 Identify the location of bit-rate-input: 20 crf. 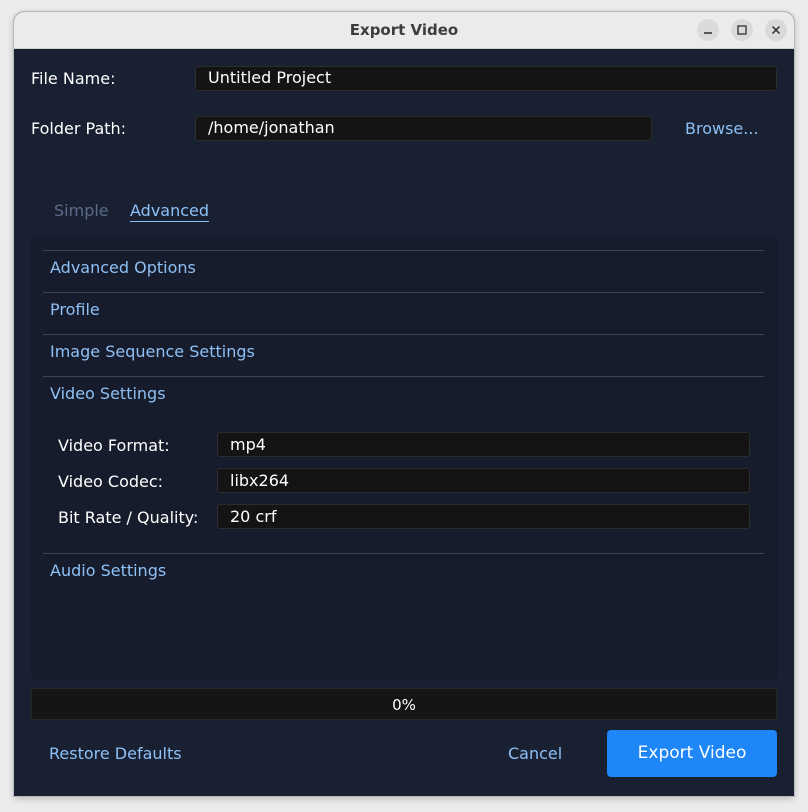
(483, 516).